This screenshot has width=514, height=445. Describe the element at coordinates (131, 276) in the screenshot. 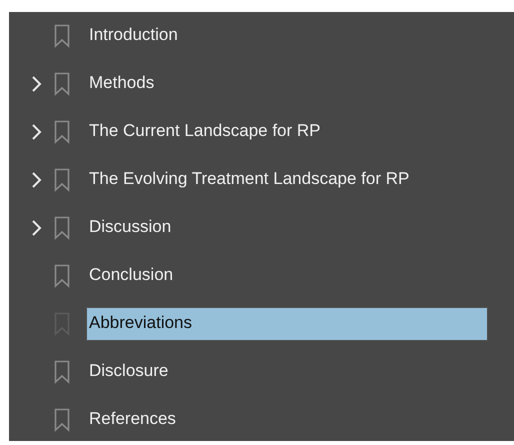

I see `bookmark-item: Conclusion` at that location.